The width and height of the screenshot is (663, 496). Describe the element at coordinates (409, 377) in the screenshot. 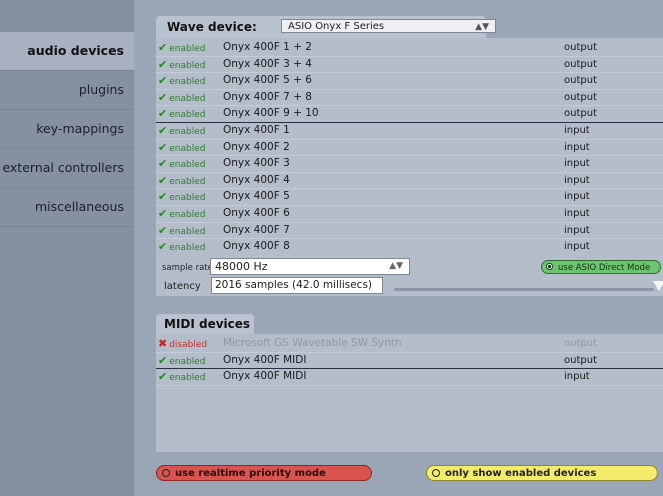

I see `device-row: ✔ enabled Onyx 400F MIDI input` at that location.